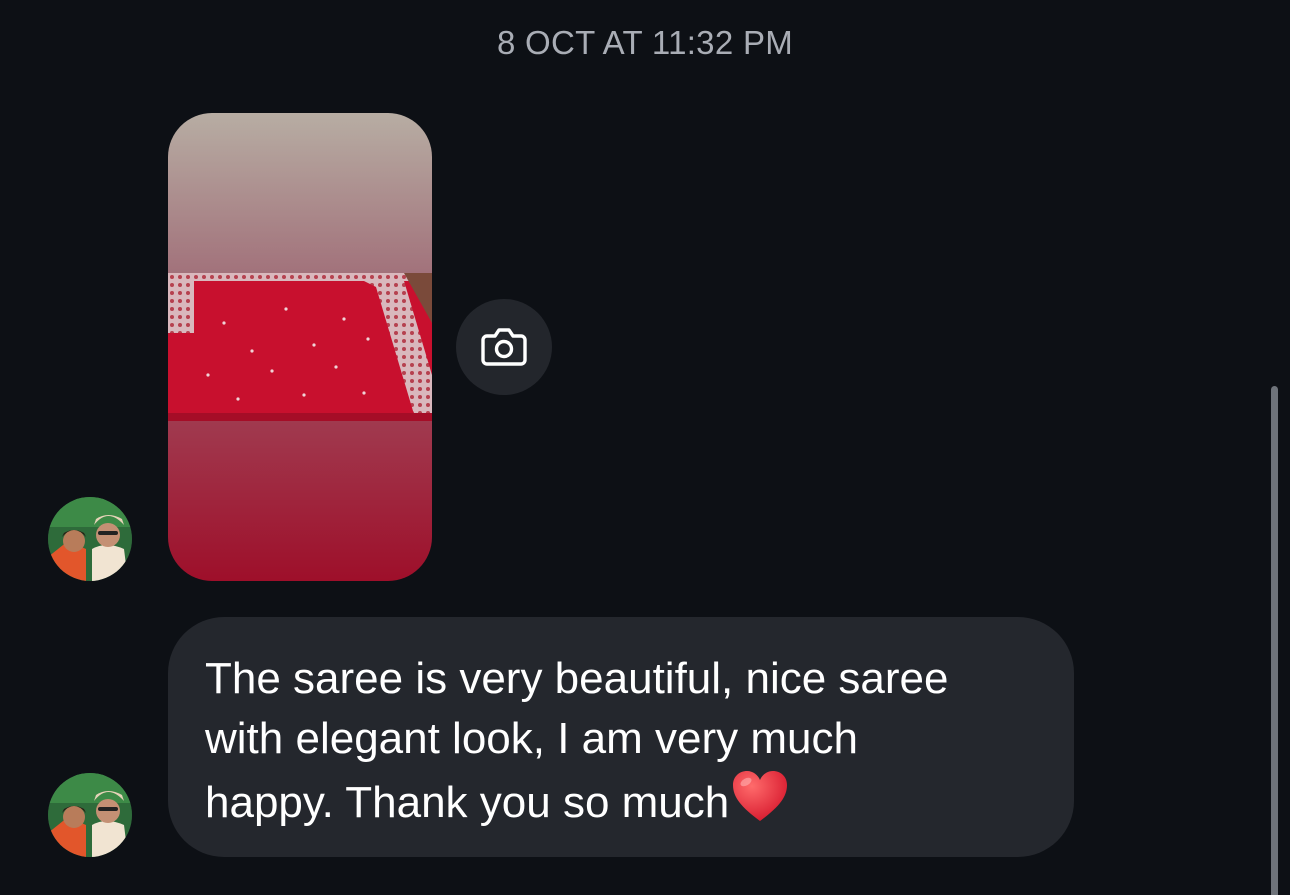 The image size is (1290, 895). Describe the element at coordinates (467, 802) in the screenshot. I see `message-line-text: happy. Thank you so much` at that location.